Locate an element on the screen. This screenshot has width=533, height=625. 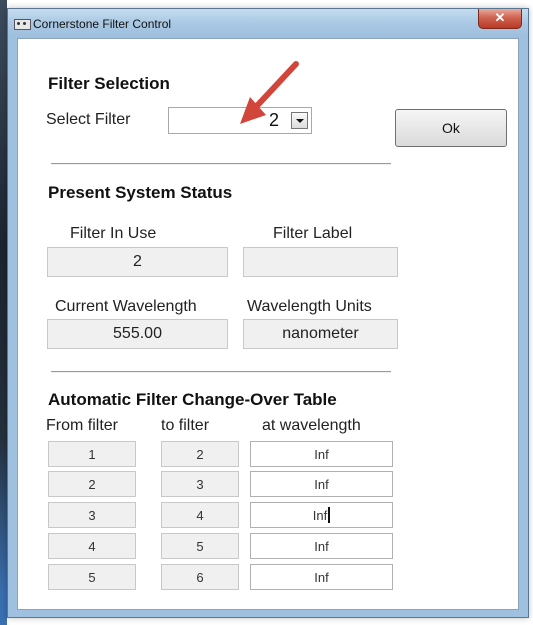
from-filter-cell: 5 is located at coordinates (92, 577).